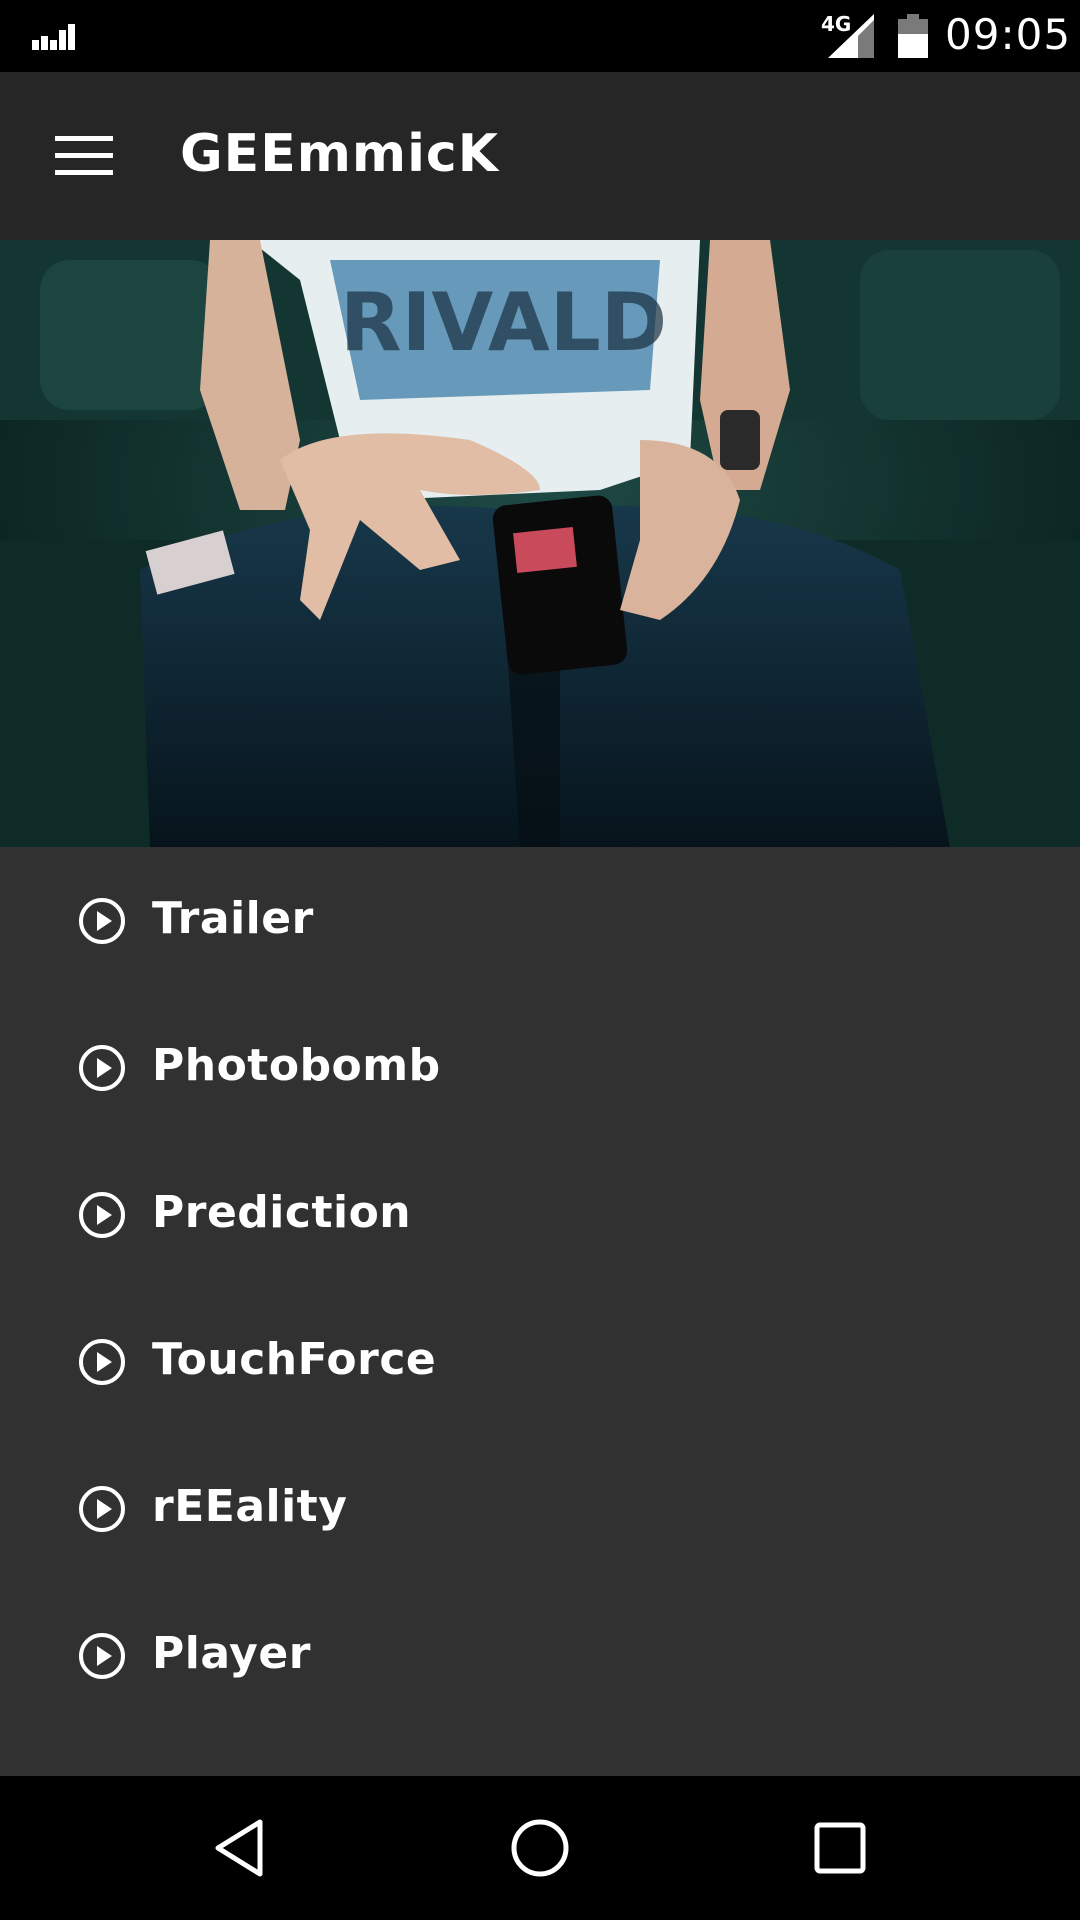 The image size is (1080, 1920). I want to click on battery-icon, so click(913, 36).